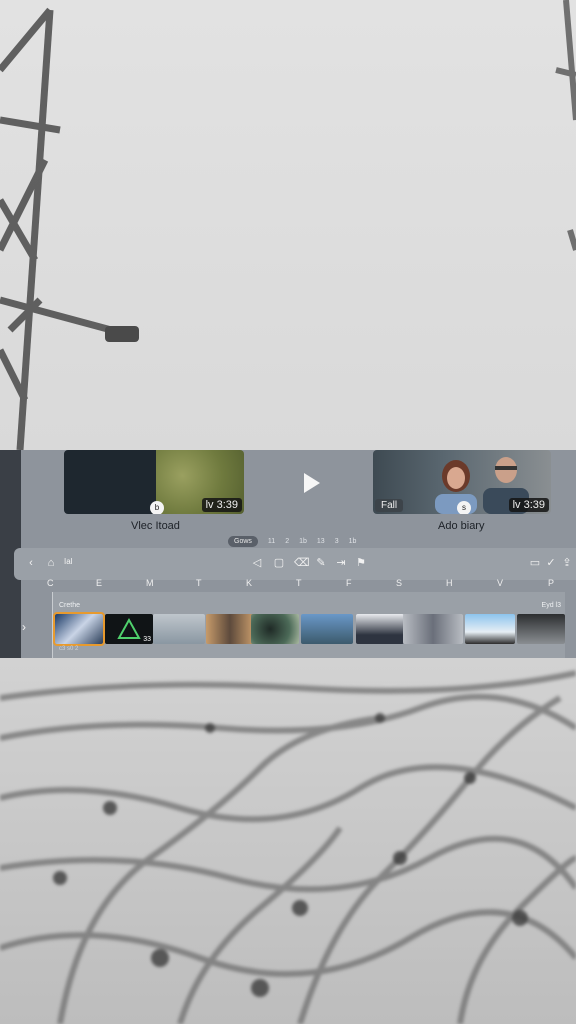 Image resolution: width=576 pixels, height=1024 pixels. What do you see at coordinates (157, 507) in the screenshot?
I see `playhead-marker: b` at bounding box center [157, 507].